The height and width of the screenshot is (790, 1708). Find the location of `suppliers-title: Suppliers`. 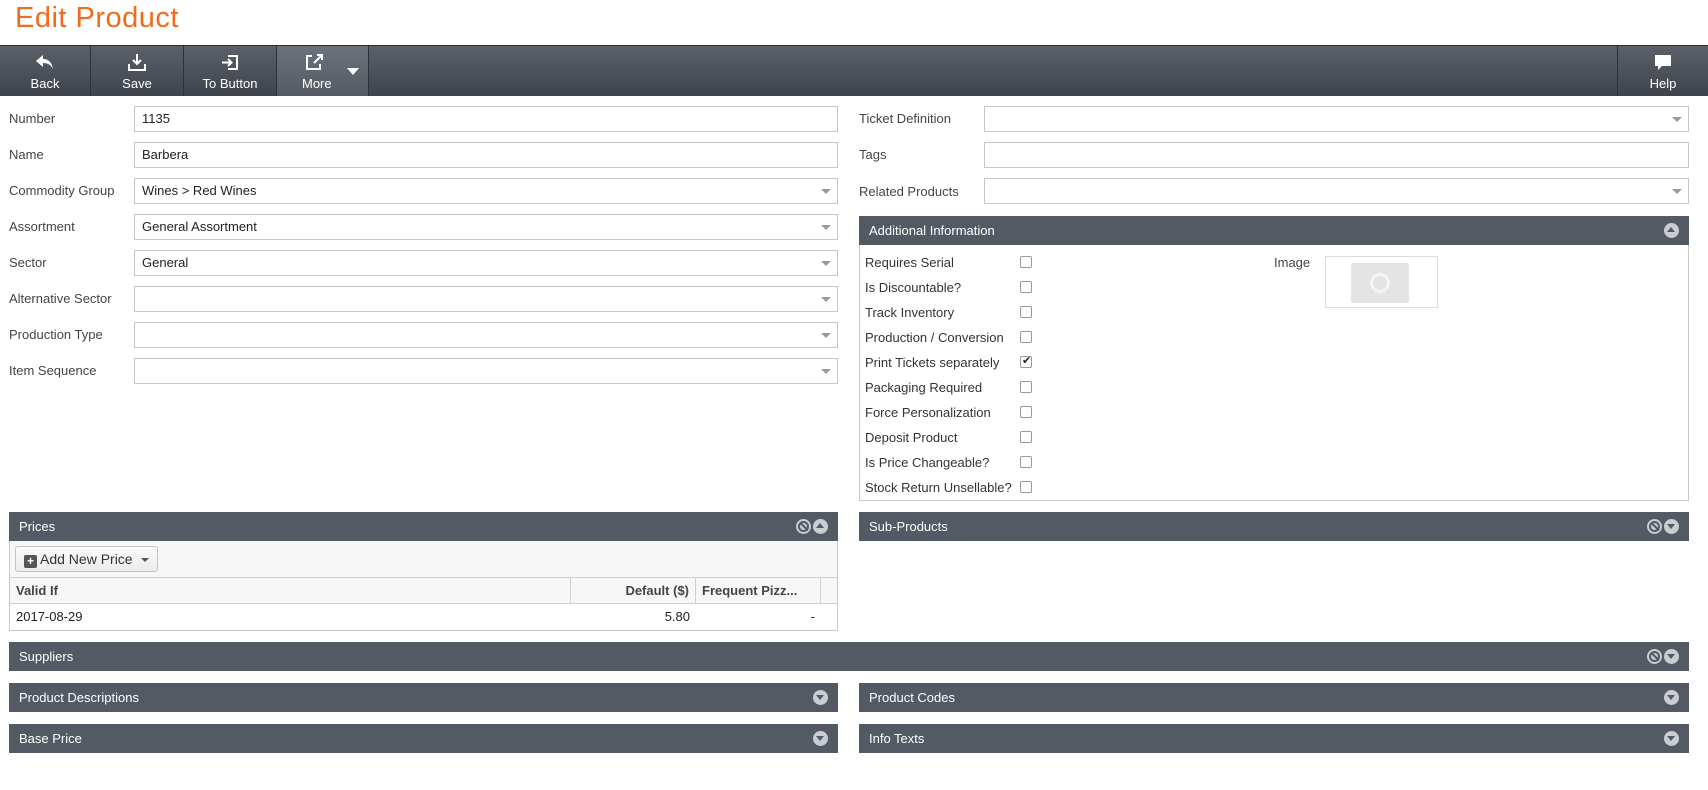

suppliers-title: Suppliers is located at coordinates (46, 656).